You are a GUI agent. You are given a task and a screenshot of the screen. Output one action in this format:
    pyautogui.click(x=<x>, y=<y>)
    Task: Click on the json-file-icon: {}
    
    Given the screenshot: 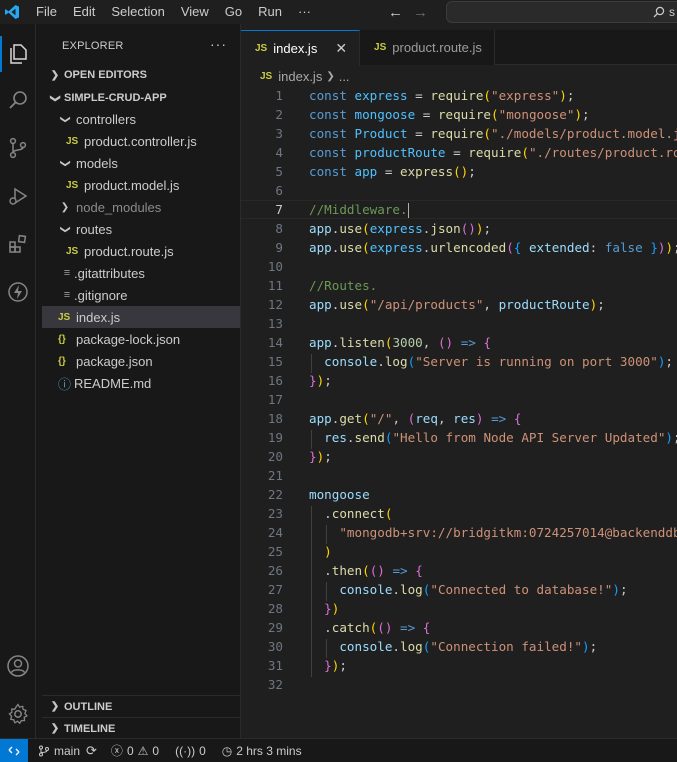 What is the action you would take?
    pyautogui.click(x=62, y=361)
    